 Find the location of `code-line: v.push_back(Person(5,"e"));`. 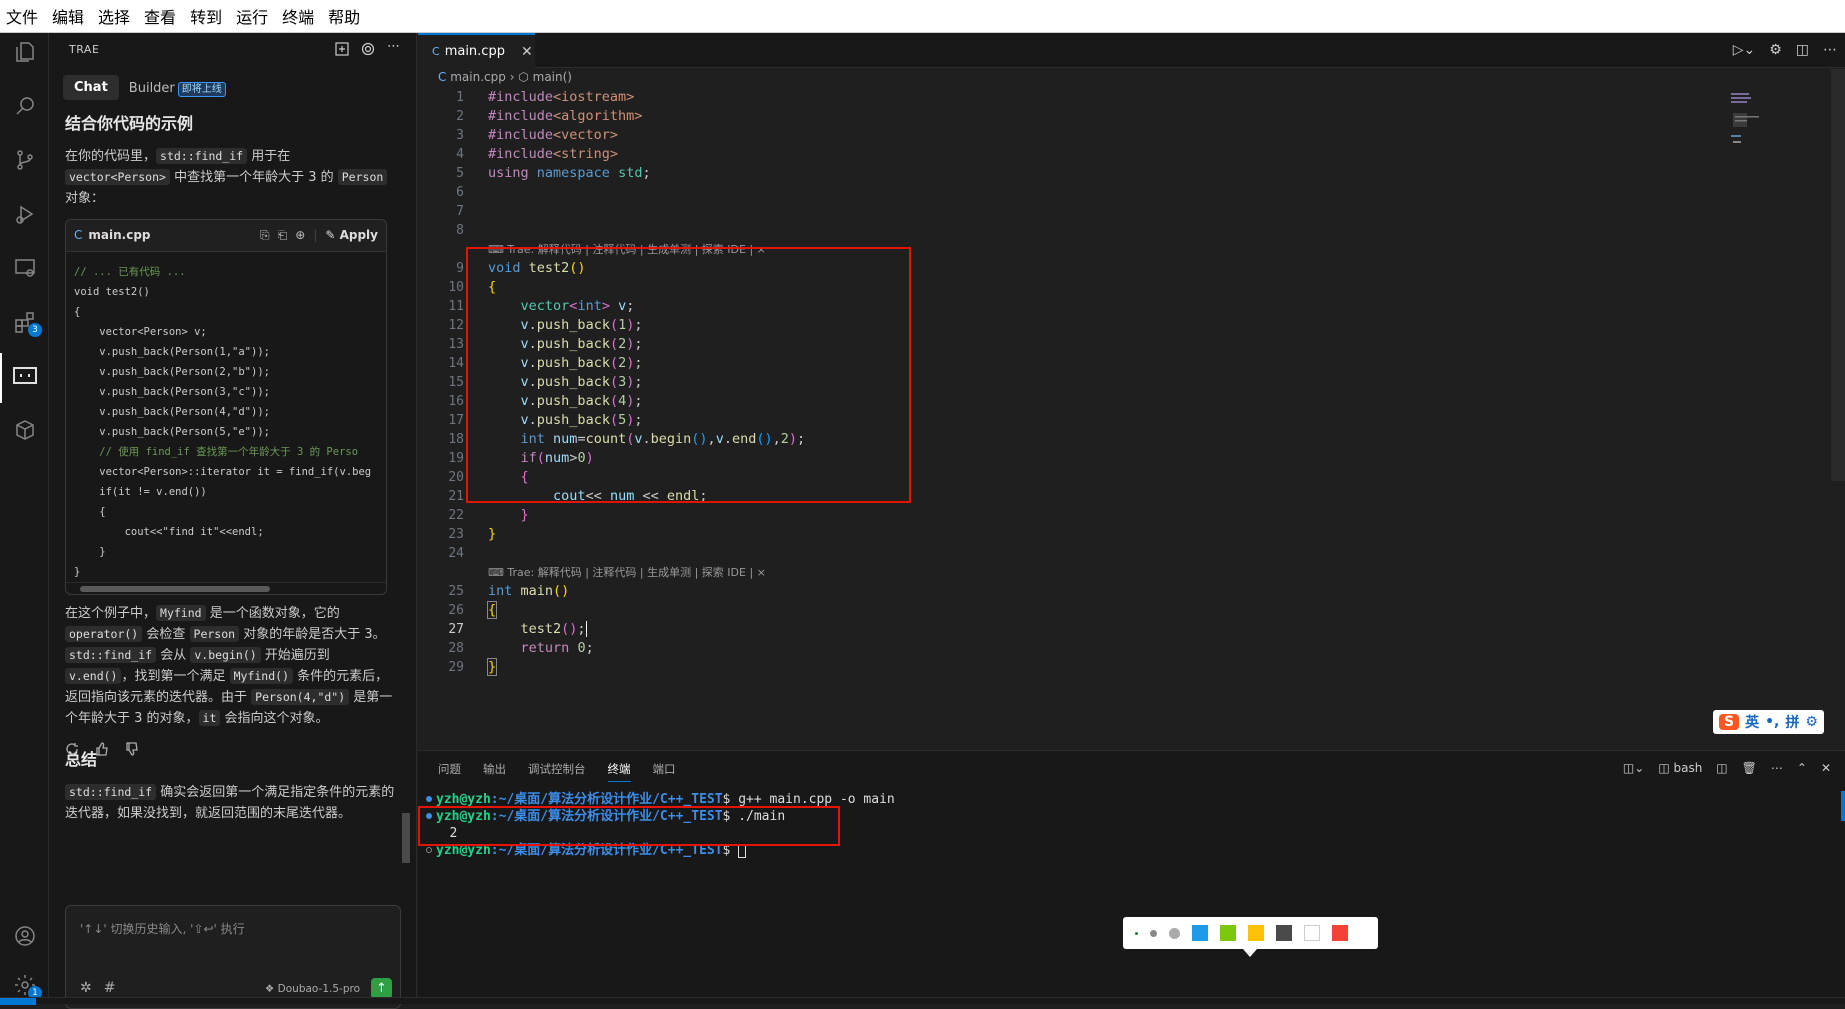

code-line: v.push_back(Person(5,"e")); is located at coordinates (172, 432).